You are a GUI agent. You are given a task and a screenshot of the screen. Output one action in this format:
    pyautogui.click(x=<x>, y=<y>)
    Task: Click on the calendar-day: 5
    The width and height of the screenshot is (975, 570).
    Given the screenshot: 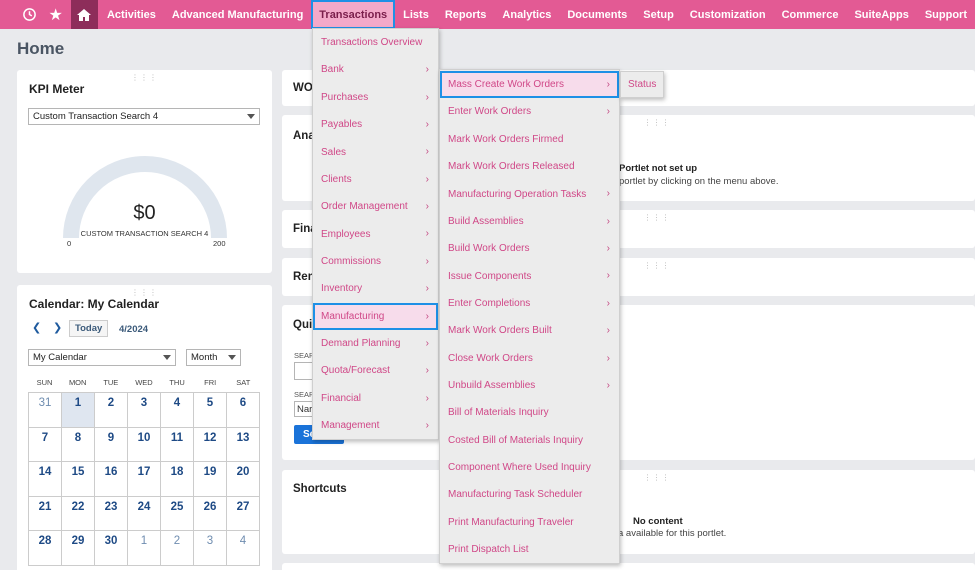 What is the action you would take?
    pyautogui.click(x=210, y=410)
    